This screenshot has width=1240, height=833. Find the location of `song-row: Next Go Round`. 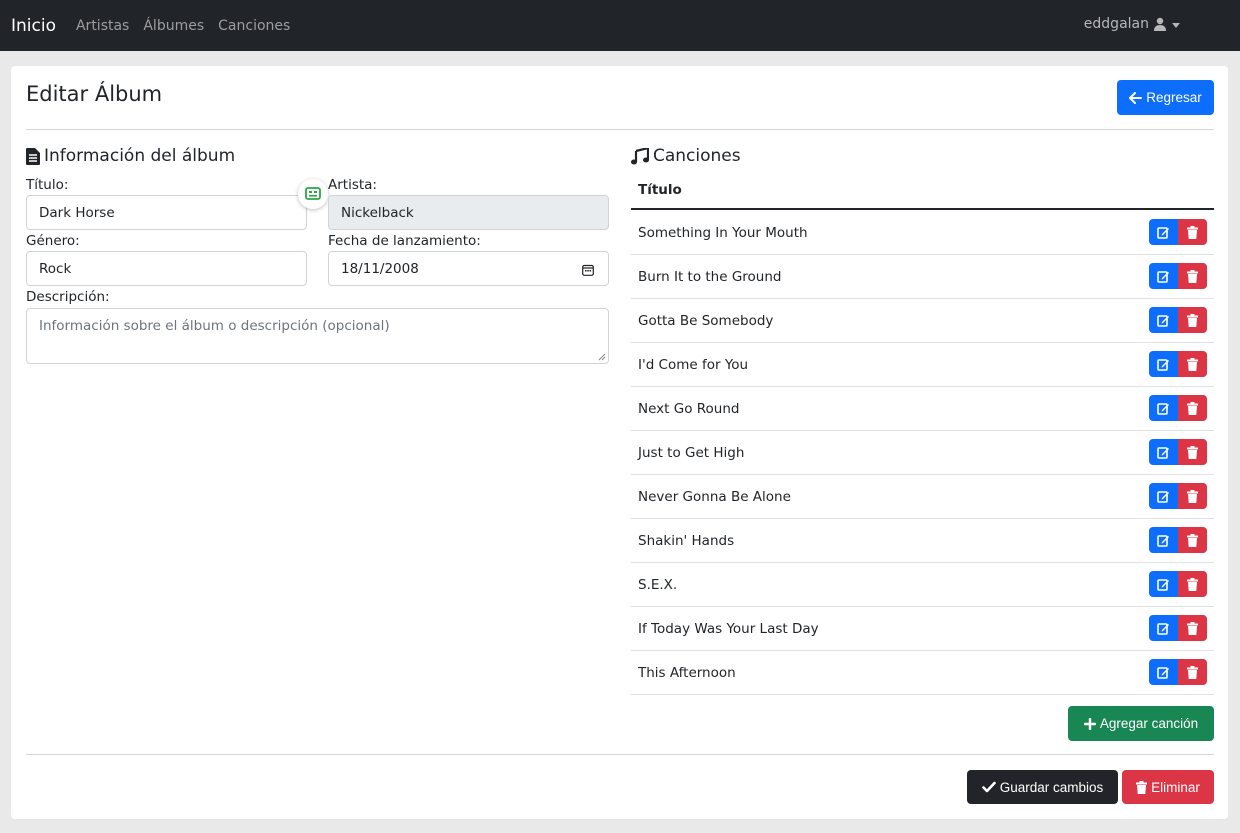

song-row: Next Go Round is located at coordinates (922, 409).